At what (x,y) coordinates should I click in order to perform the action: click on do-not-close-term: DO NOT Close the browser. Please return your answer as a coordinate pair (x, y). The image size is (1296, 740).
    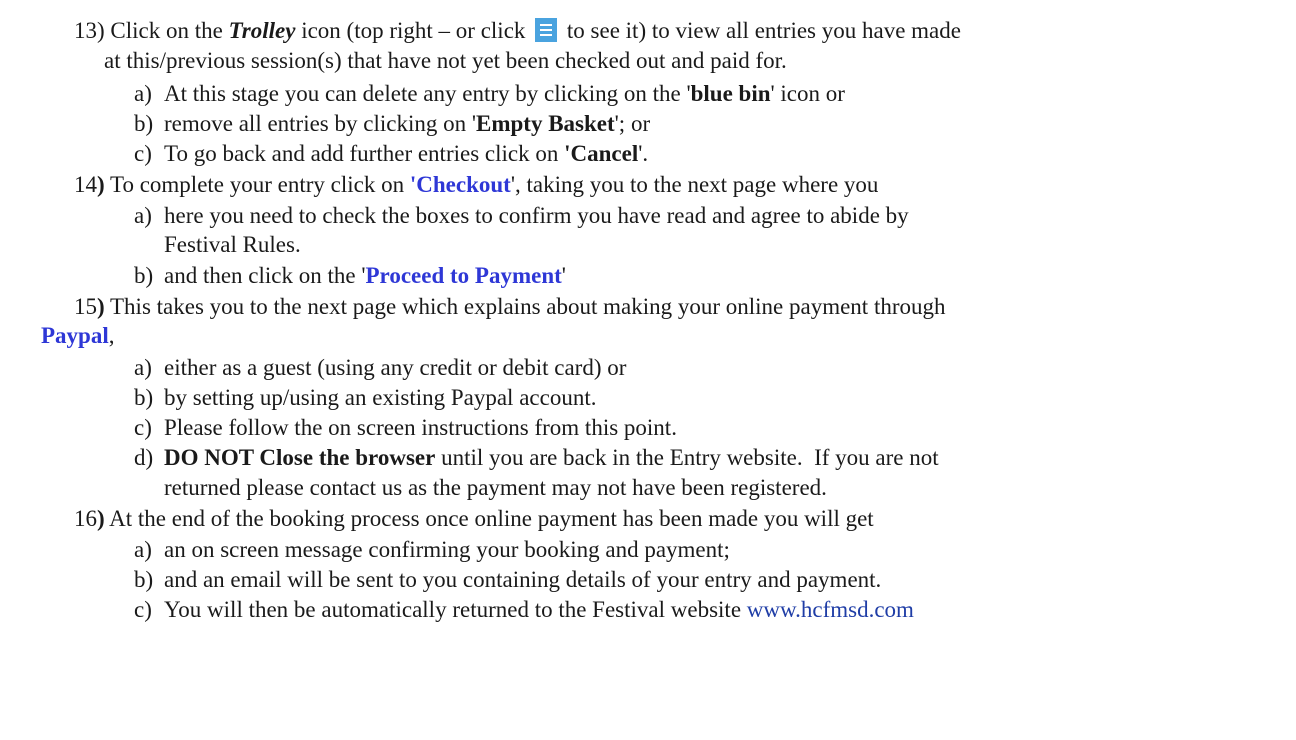
    Looking at the image, I should click on (300, 457).